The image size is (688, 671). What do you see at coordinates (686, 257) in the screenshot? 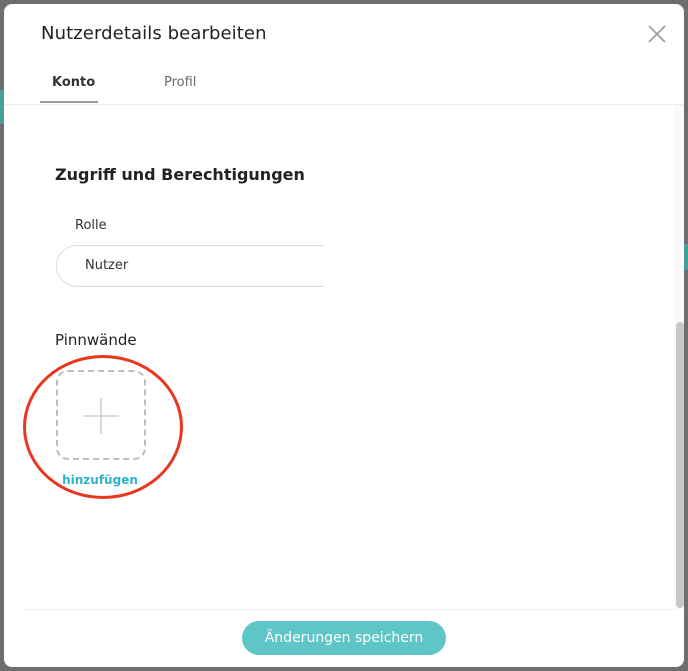
I see `background-page-fragment` at bounding box center [686, 257].